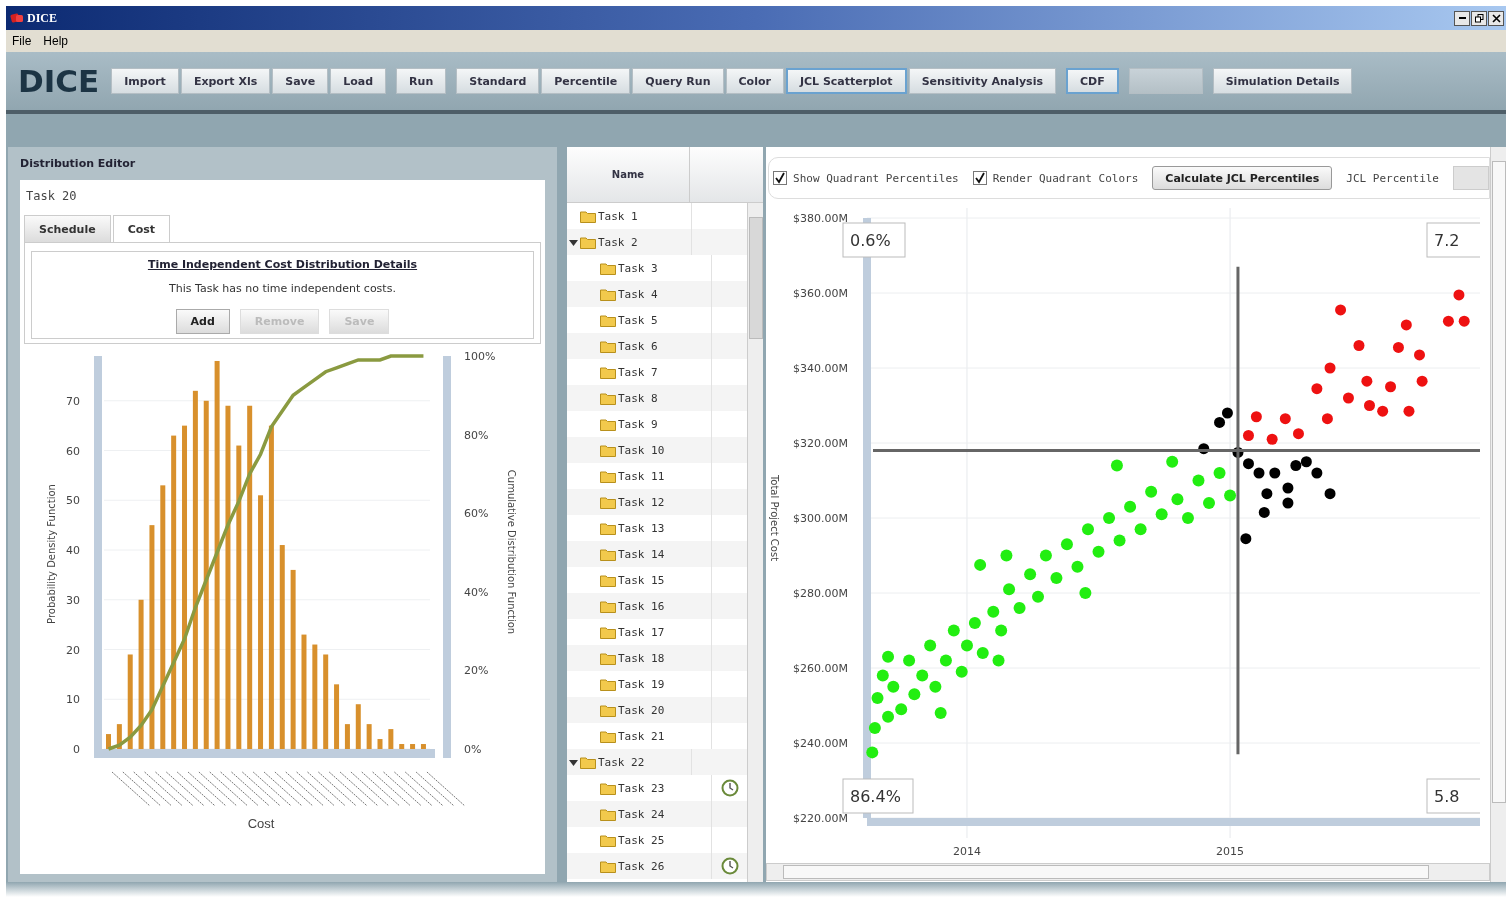 The image size is (1512, 897). Describe the element at coordinates (641, 658) in the screenshot. I see `task-label: Task 18` at that location.